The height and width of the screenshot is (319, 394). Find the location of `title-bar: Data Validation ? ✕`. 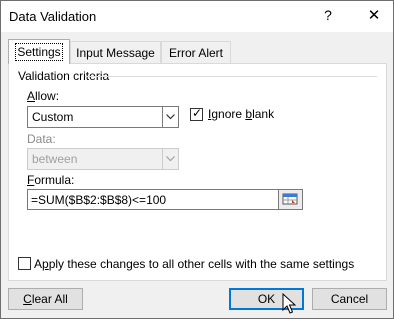

title-bar: Data Validation ? ✕ is located at coordinates (197, 16).